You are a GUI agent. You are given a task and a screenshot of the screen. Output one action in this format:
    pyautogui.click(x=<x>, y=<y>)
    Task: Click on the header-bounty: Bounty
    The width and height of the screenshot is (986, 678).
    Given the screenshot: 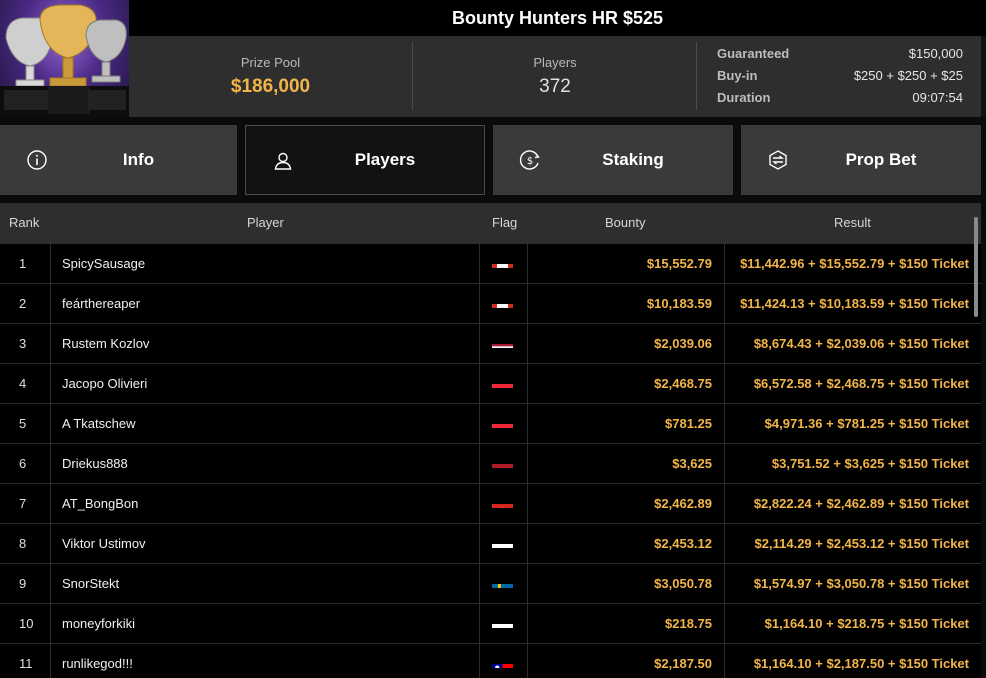 What is the action you would take?
    pyautogui.click(x=625, y=222)
    